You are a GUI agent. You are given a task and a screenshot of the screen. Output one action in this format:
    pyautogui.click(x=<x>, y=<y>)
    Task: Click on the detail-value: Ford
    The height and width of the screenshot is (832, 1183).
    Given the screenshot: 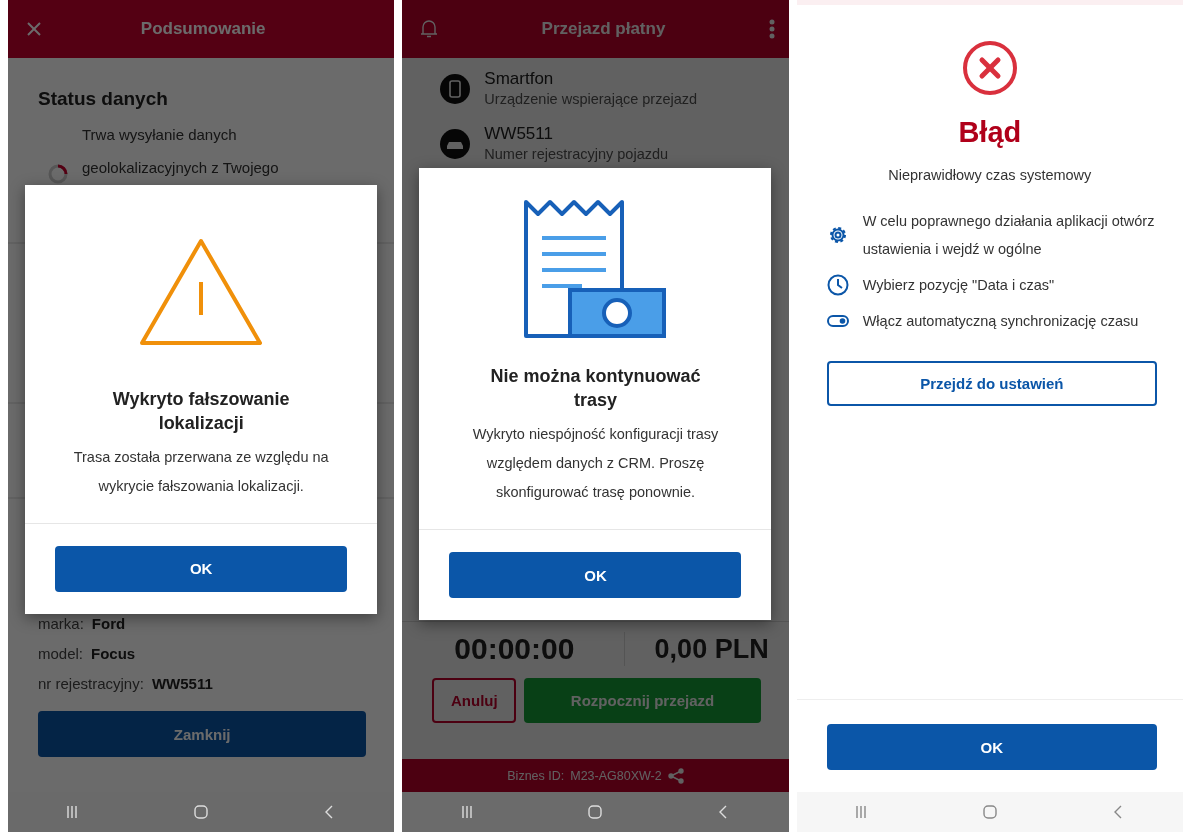 What is the action you would take?
    pyautogui.click(x=108, y=624)
    